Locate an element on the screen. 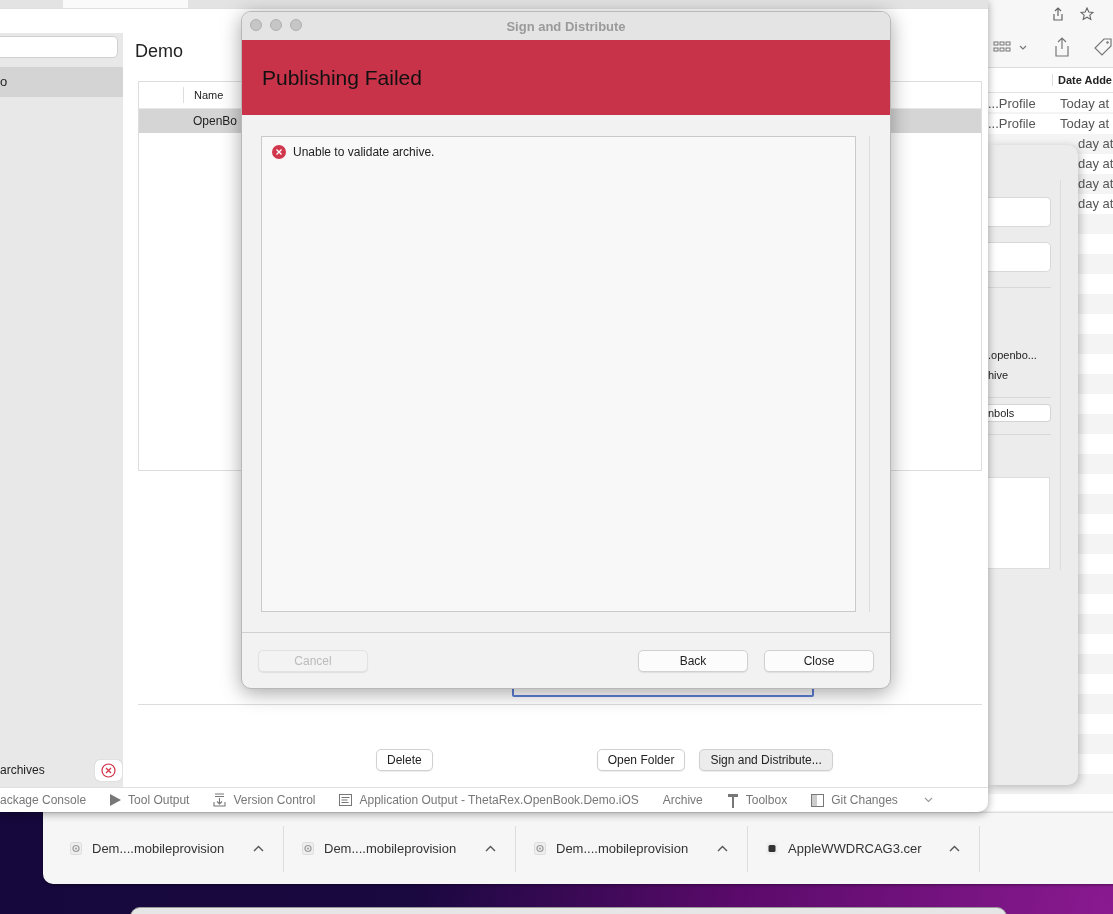 The height and width of the screenshot is (914, 1113). pad-tab: Tool Output is located at coordinates (159, 800).